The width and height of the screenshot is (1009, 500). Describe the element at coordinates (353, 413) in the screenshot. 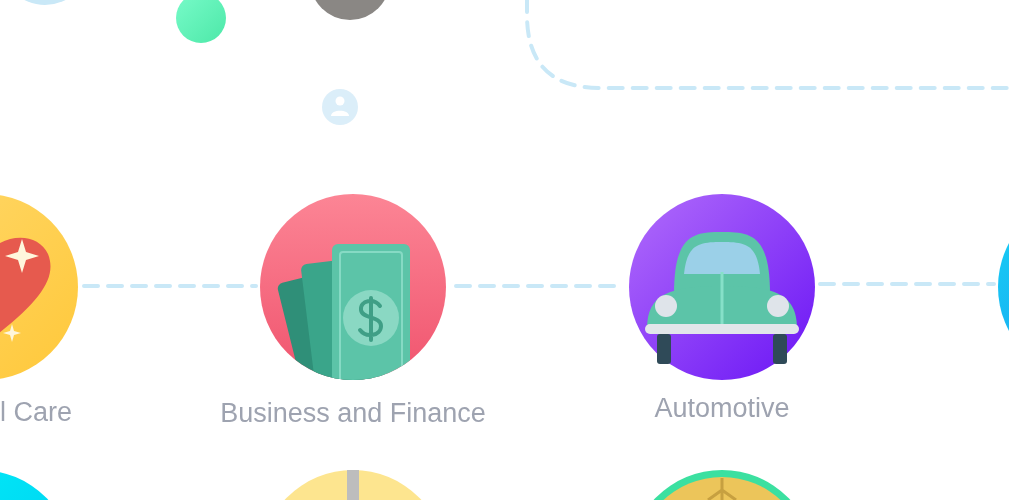

I see `category-label: Business and Finance` at that location.